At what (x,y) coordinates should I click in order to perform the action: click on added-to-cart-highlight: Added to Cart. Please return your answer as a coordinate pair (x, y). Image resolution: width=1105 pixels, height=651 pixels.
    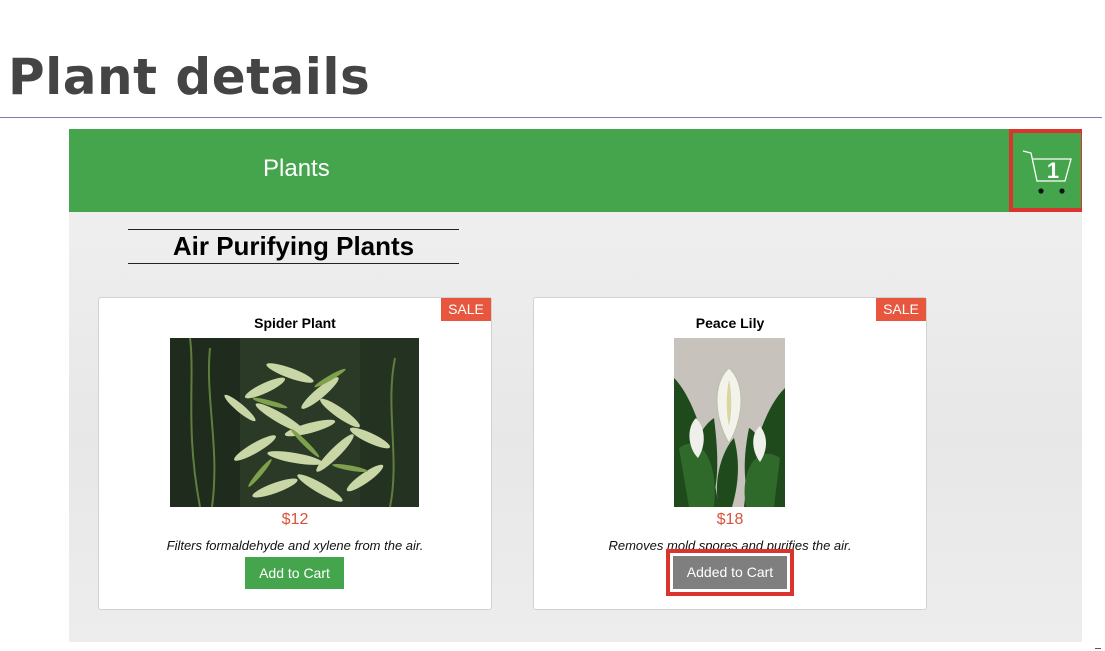
    Looking at the image, I should click on (730, 572).